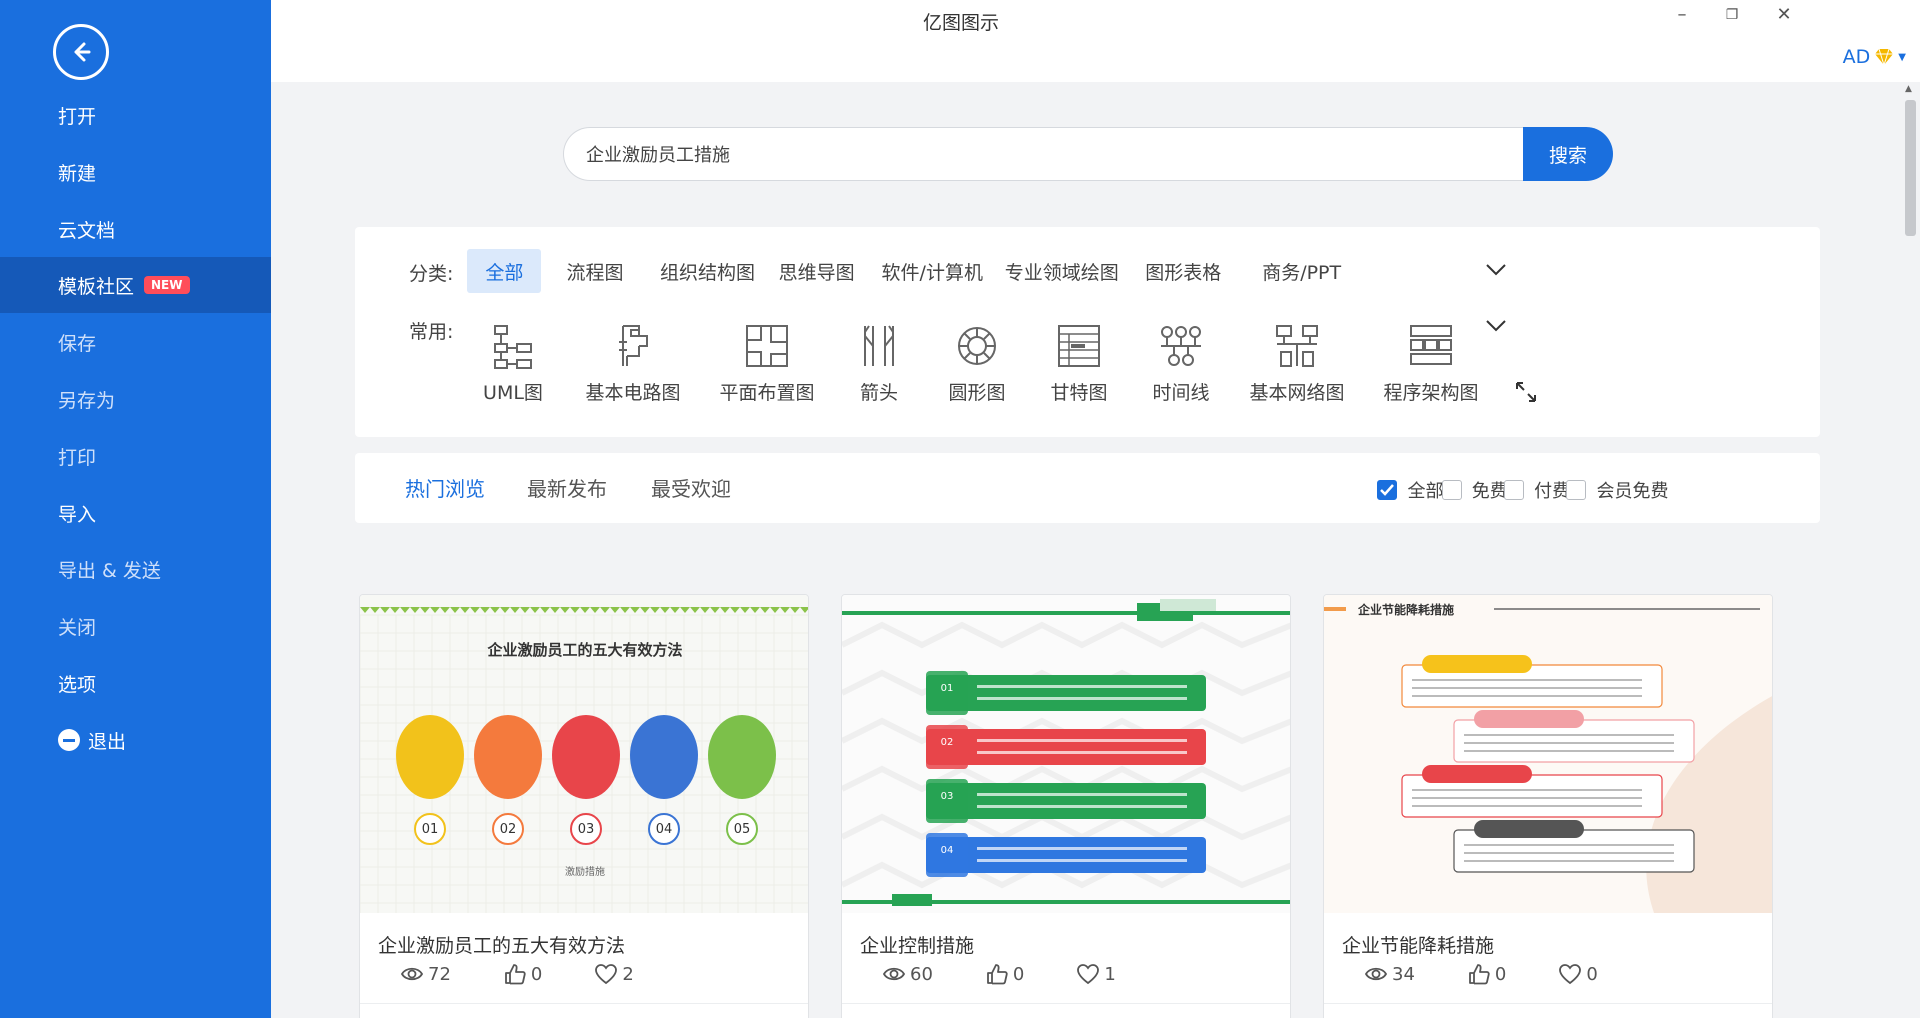 The height and width of the screenshot is (1018, 1920). Describe the element at coordinates (135, 513) in the screenshot. I see `sidebar-item-import: 导入` at that location.